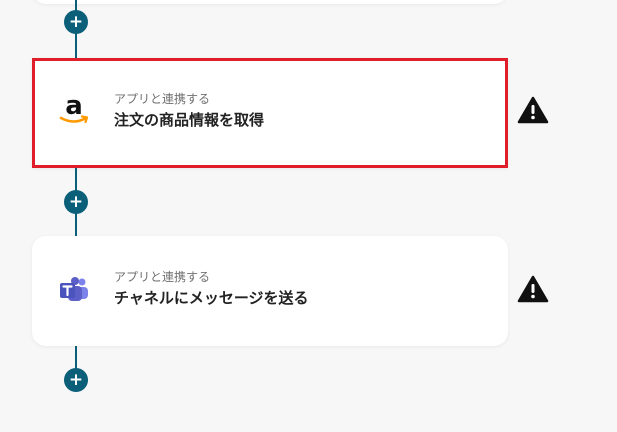 This screenshot has height=432, width=617. Describe the element at coordinates (270, 2) in the screenshot. I see `previous-step-card` at that location.